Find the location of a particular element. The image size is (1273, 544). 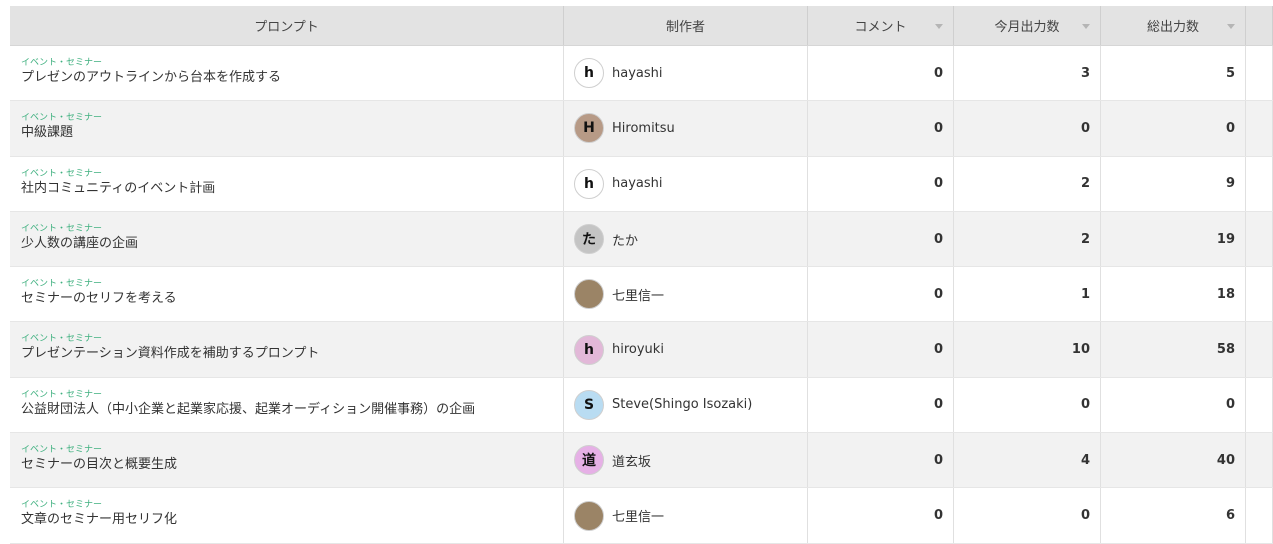

header-total-label: 総出力数 is located at coordinates (1172, 27).